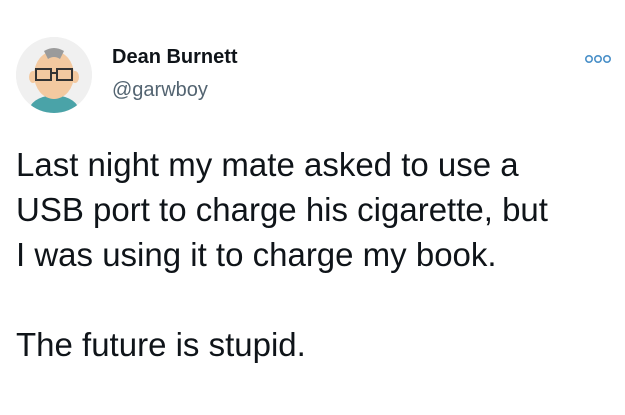 This screenshot has height=415, width=625. What do you see at coordinates (267, 164) in the screenshot?
I see `tweet-text-line: Last night my mate asked to use a` at bounding box center [267, 164].